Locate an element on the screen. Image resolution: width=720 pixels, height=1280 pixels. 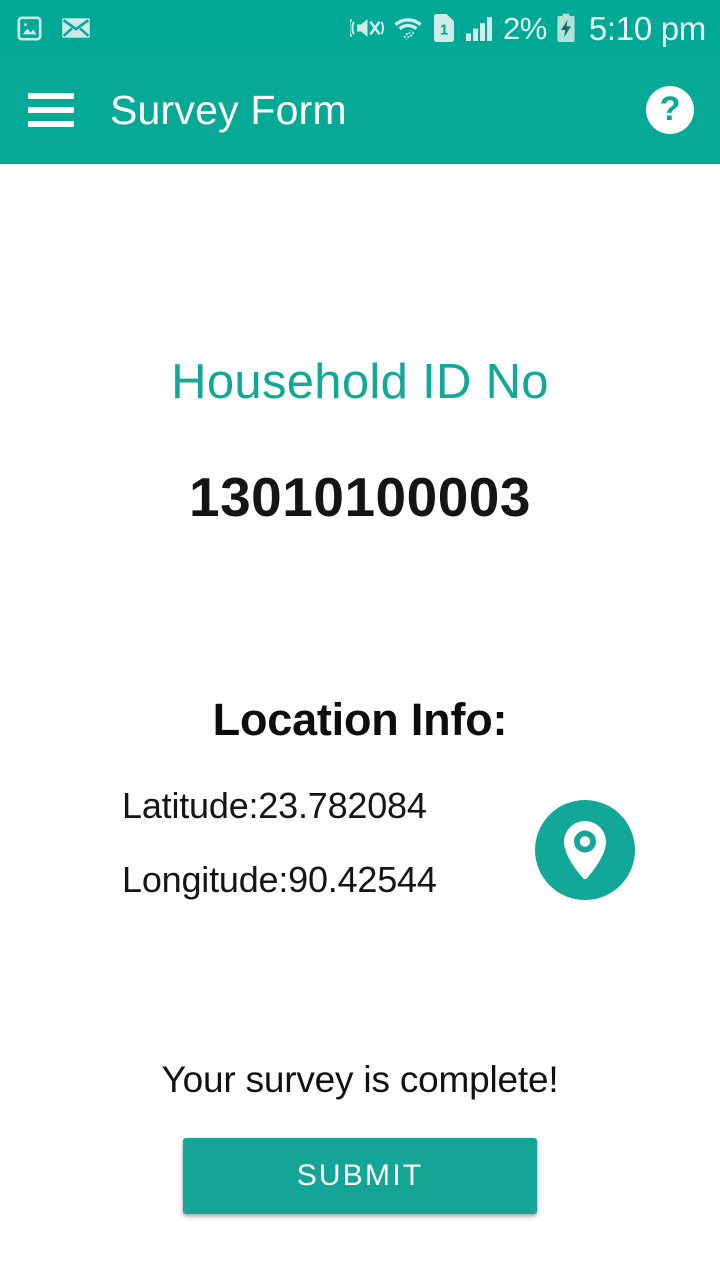
signal-bars-icon is located at coordinates (479, 28).